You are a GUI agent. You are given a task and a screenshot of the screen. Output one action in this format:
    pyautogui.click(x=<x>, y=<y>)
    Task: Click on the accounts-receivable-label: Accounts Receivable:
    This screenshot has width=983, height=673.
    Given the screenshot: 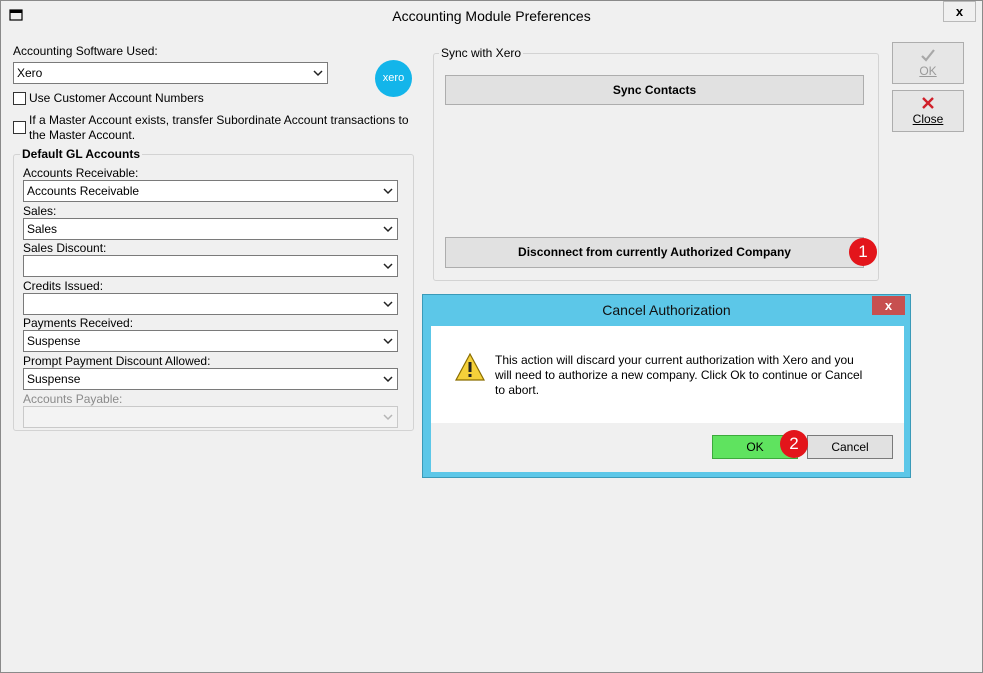 What is the action you would take?
    pyautogui.click(x=81, y=173)
    